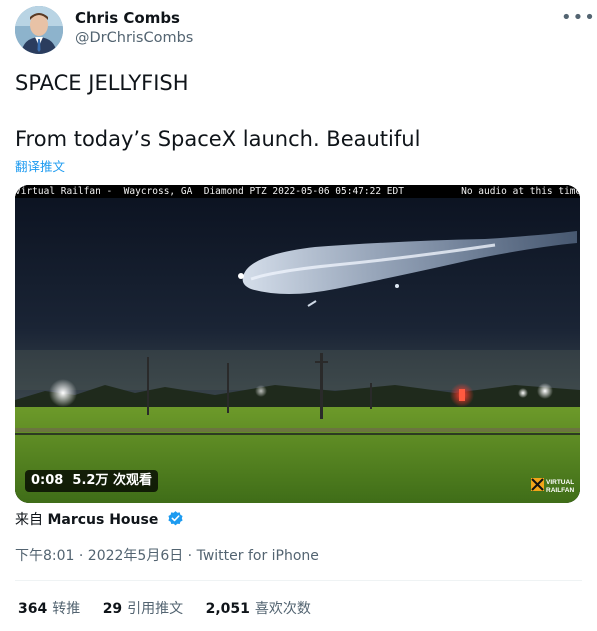 The height and width of the screenshot is (631, 597). What do you see at coordinates (134, 38) in the screenshot?
I see `author-handle: @DrChrisCombs` at bounding box center [134, 38].